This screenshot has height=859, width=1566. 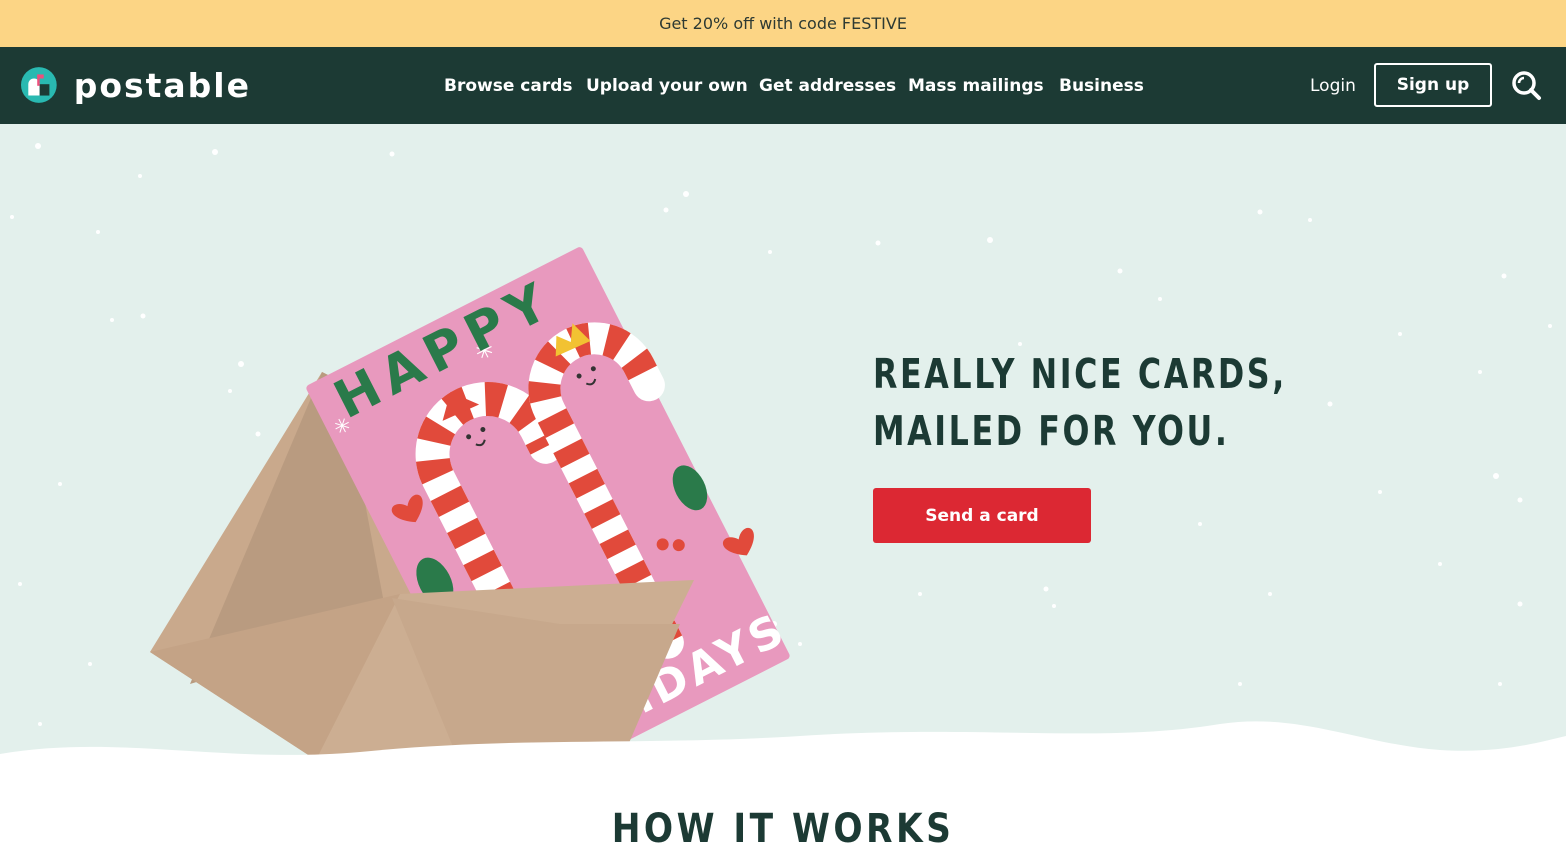 I want to click on promo-text: Get 20% off with code FESTIVE, so click(x=783, y=23).